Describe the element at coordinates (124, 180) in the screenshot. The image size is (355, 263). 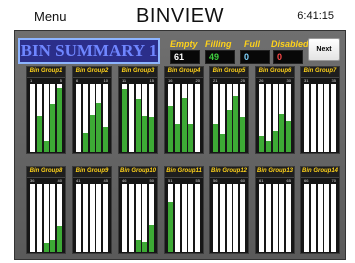
I see `first-bin-number: 46` at that location.